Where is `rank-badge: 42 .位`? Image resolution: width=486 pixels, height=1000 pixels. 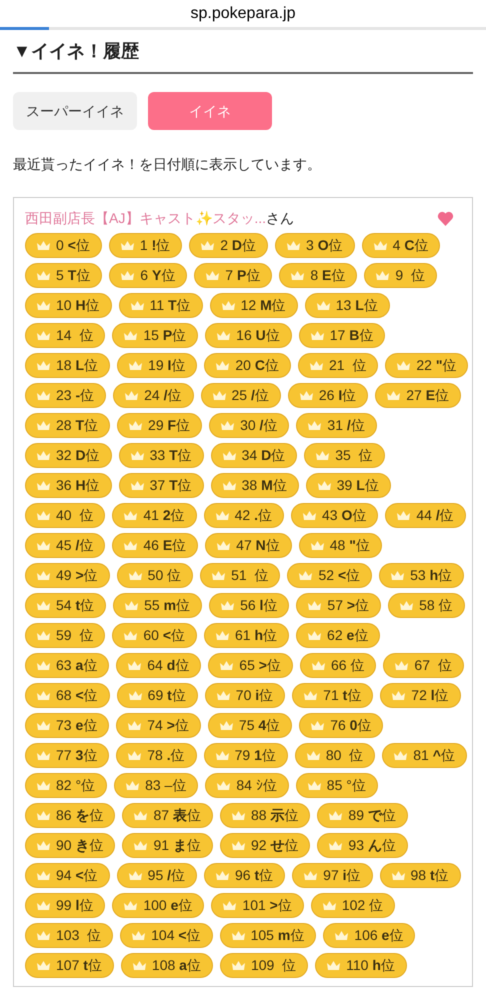
rank-badge: 42 .位 is located at coordinates (244, 515).